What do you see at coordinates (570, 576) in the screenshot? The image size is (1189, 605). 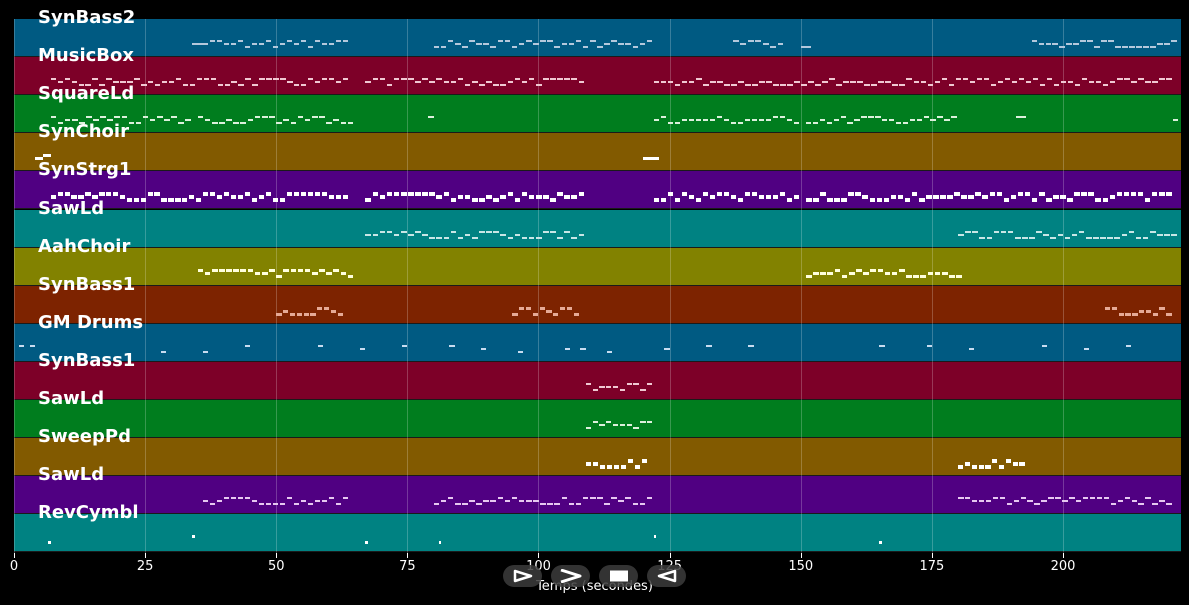 I see `fast-forward-button` at bounding box center [570, 576].